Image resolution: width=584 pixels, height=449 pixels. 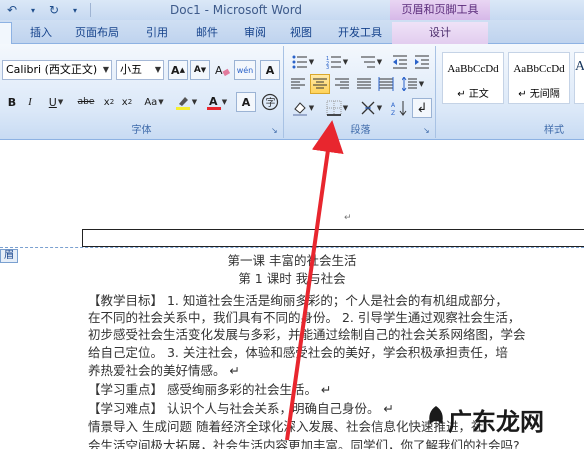 What do you see at coordinates (496, 422) in the screenshot?
I see `watermark: 广东龙网` at bounding box center [496, 422].